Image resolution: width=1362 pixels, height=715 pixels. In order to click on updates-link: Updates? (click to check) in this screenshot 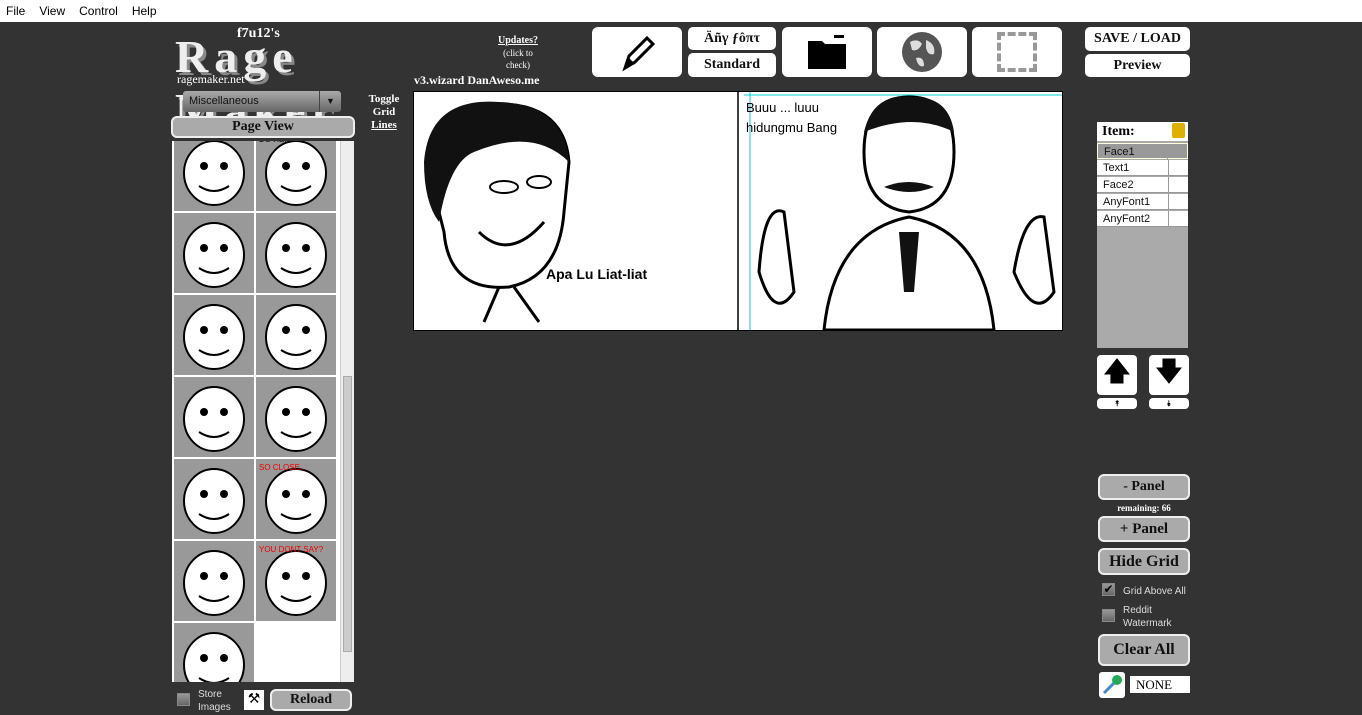, I will do `click(518, 52)`.